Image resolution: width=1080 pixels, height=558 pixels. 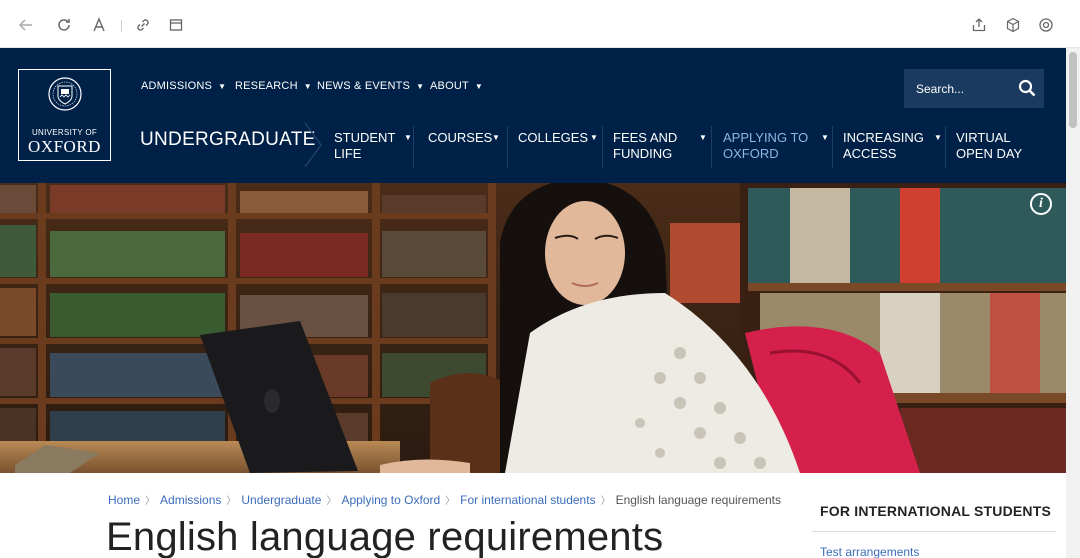 I want to click on main-nav-student-life: STUDENT LIFE ▼, so click(x=373, y=146).